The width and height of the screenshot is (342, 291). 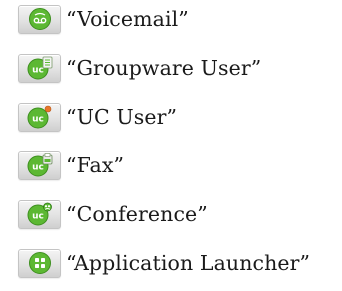 I want to click on legend-row-voicemail: “Voicemail”, so click(x=103, y=19).